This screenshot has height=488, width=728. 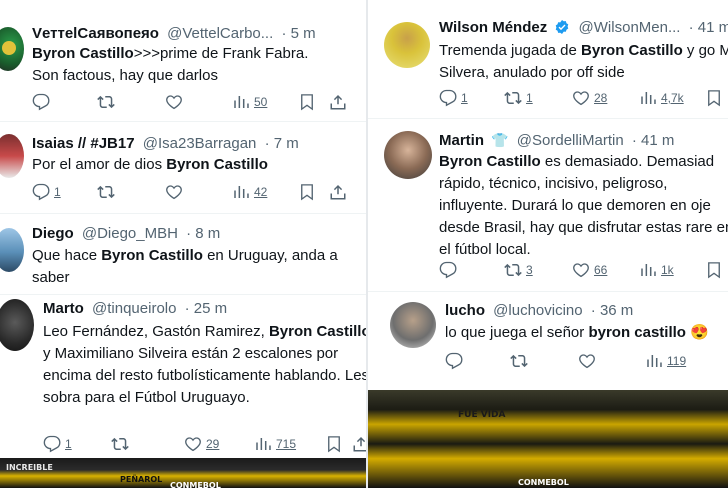 I want to click on views-count: 715, so click(x=286, y=444).